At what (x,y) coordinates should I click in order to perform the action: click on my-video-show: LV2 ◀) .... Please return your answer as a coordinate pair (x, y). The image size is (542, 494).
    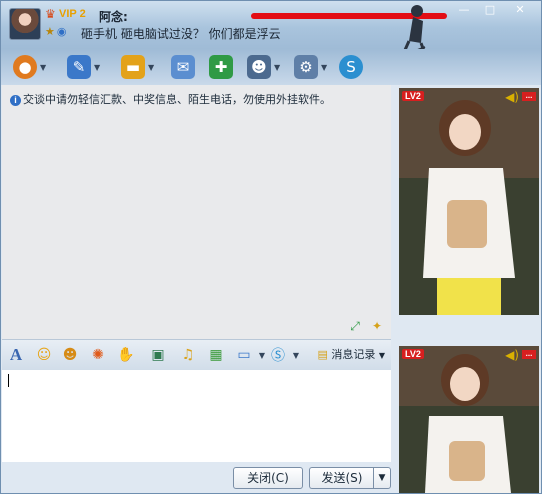
    Looking at the image, I should click on (469, 419).